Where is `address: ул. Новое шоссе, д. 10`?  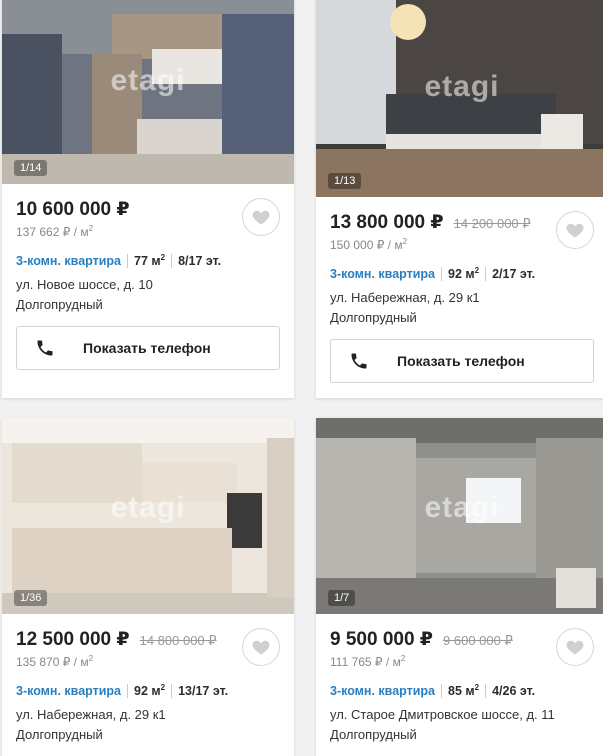 address: ул. Новое шоссе, д. 10 is located at coordinates (84, 285).